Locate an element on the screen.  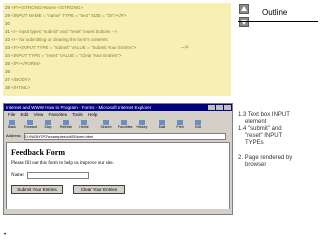
outline-title: Outline is located at coordinates (275, 12).